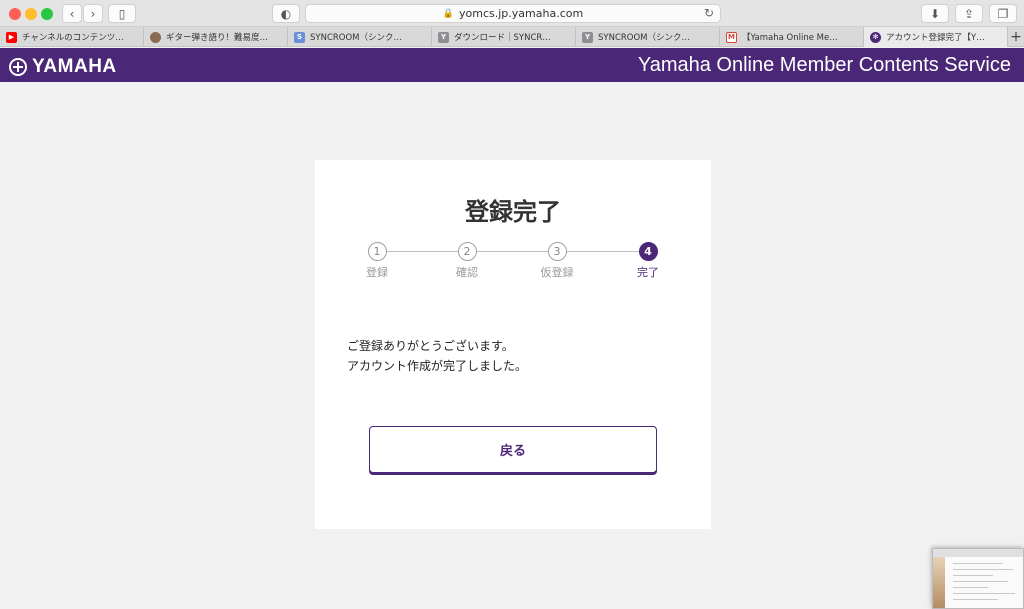 This screenshot has width=1024, height=609. Describe the element at coordinates (11, 37) in the screenshot. I see `youtube-icon: ▶` at that location.